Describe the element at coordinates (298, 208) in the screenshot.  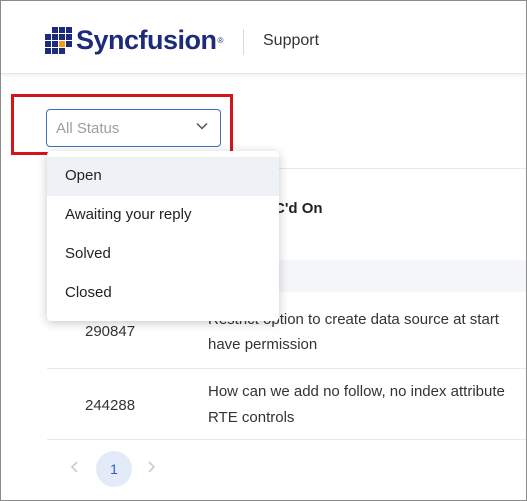
I see `column-header-partial: C'd On` at that location.